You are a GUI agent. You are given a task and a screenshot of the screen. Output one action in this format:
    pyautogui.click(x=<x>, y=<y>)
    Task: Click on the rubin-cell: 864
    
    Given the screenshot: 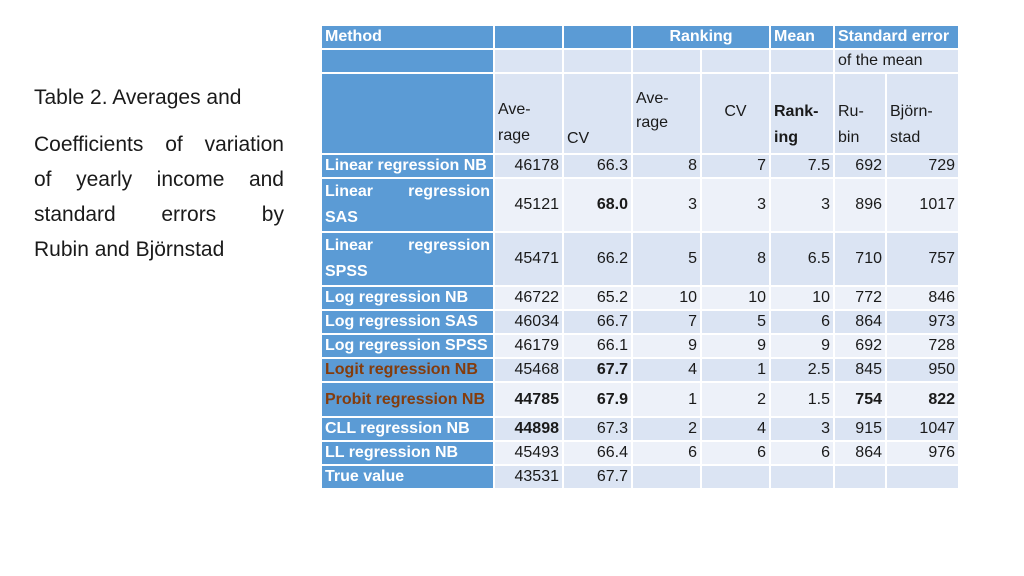 What is the action you would take?
    pyautogui.click(x=860, y=453)
    